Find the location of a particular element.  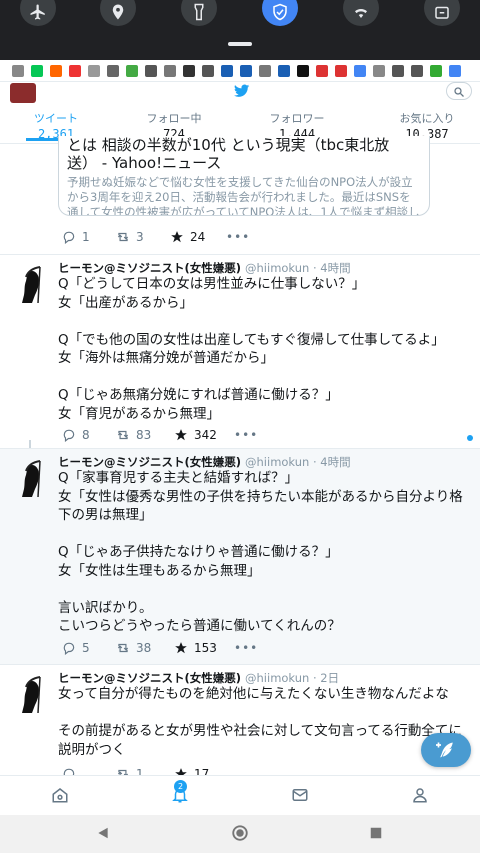

tweet-header: ヒーモン@ミソジニスト(女性嫌悪) @hiimokun · 4時間 is located at coordinates (204, 462).